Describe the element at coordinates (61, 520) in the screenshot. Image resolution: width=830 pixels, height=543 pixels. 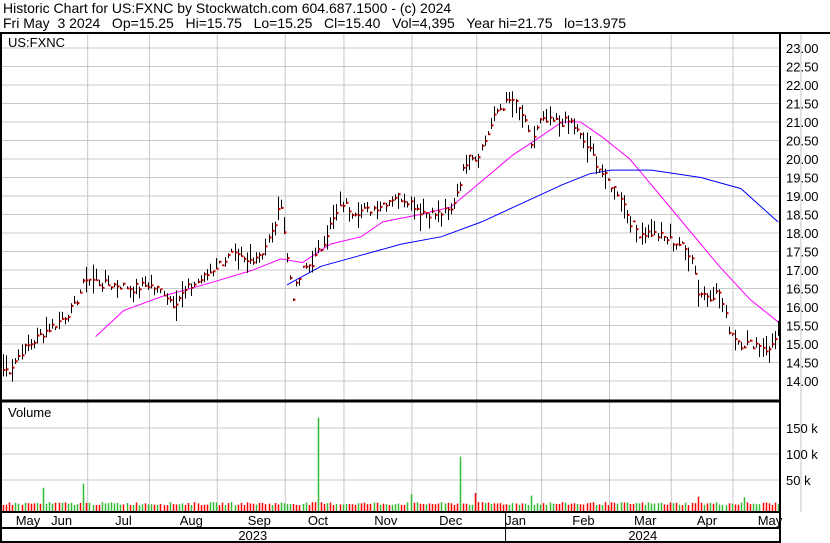
I see `month-label: Jun` at that location.